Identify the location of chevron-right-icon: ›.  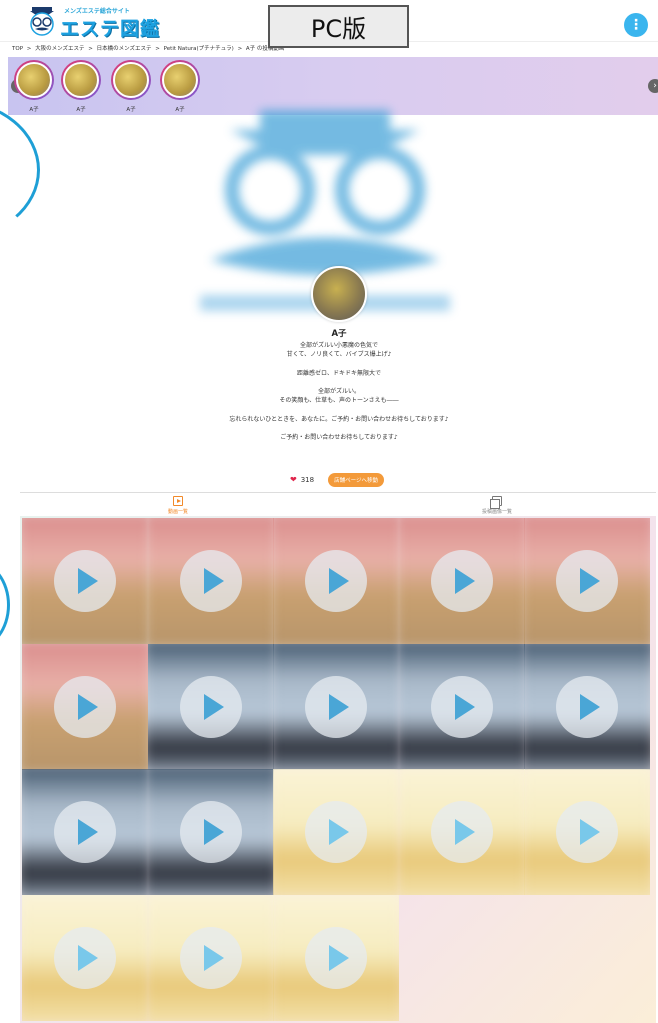
(655, 86).